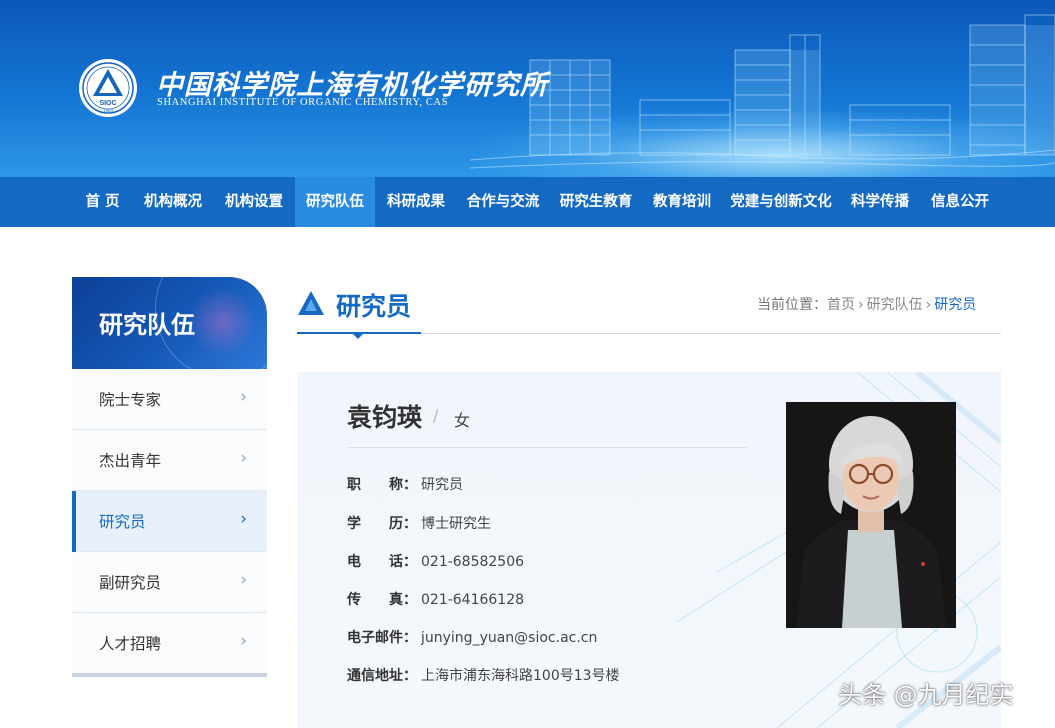  What do you see at coordinates (169, 460) in the screenshot?
I see `sidebar-item-youth: 杰出青年 ›` at bounding box center [169, 460].